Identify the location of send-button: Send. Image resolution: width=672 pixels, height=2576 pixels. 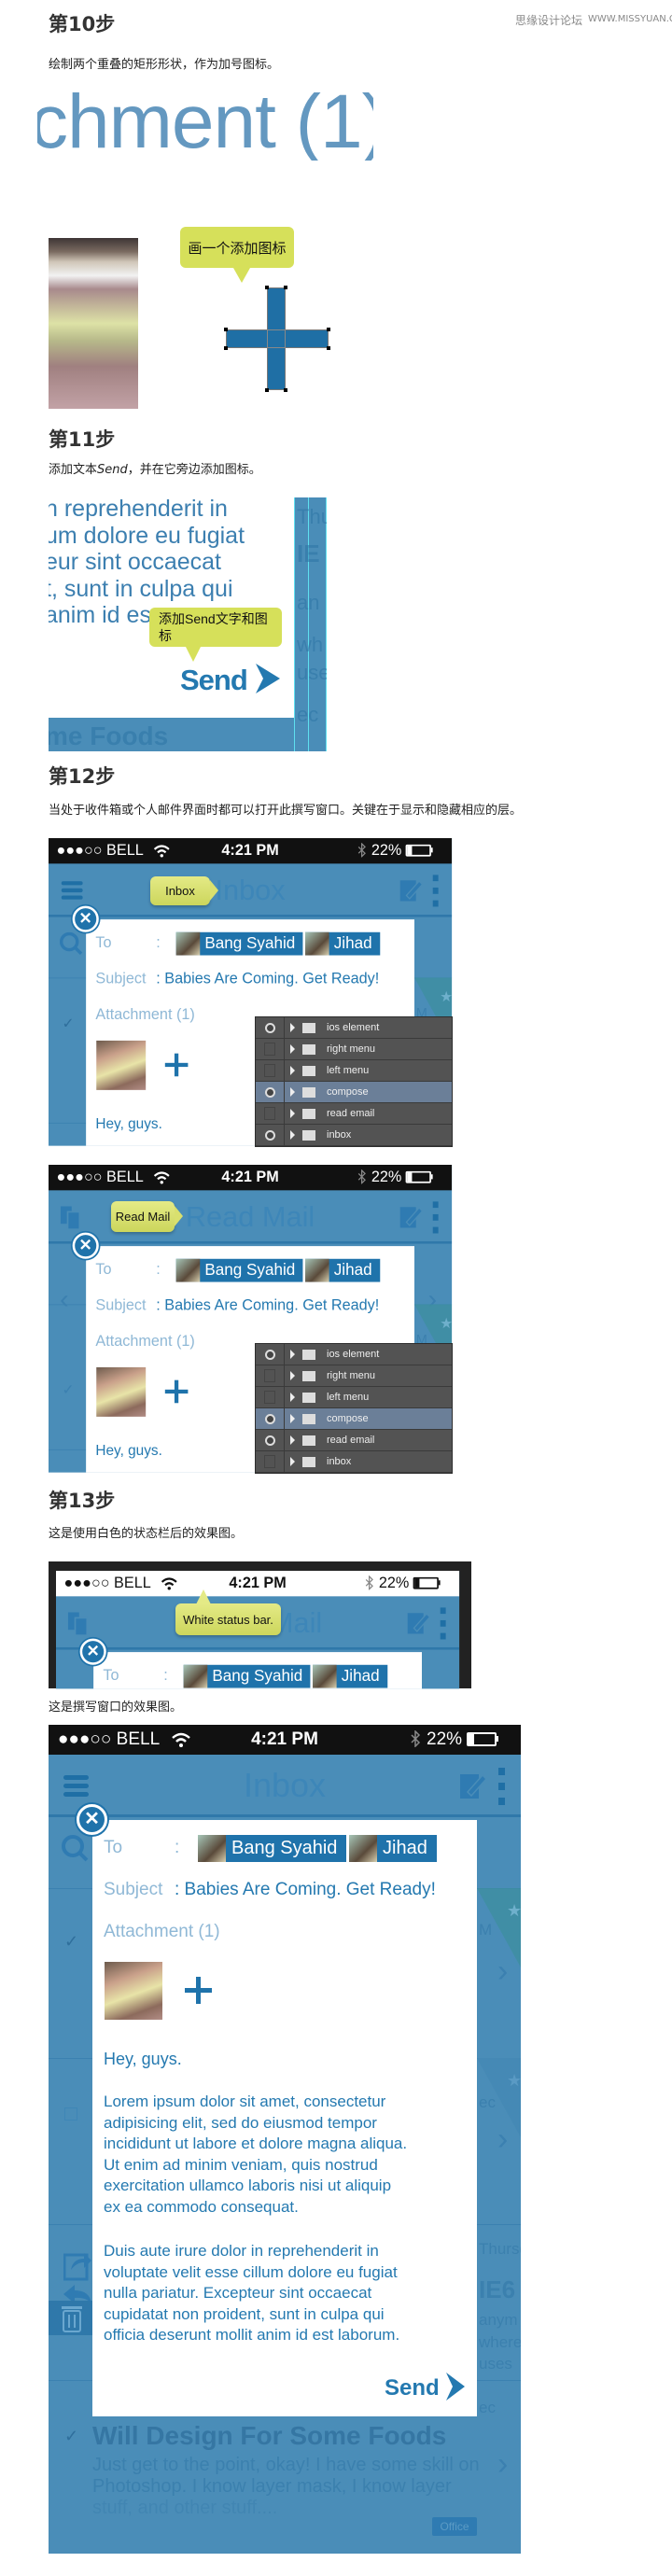
(412, 2388).